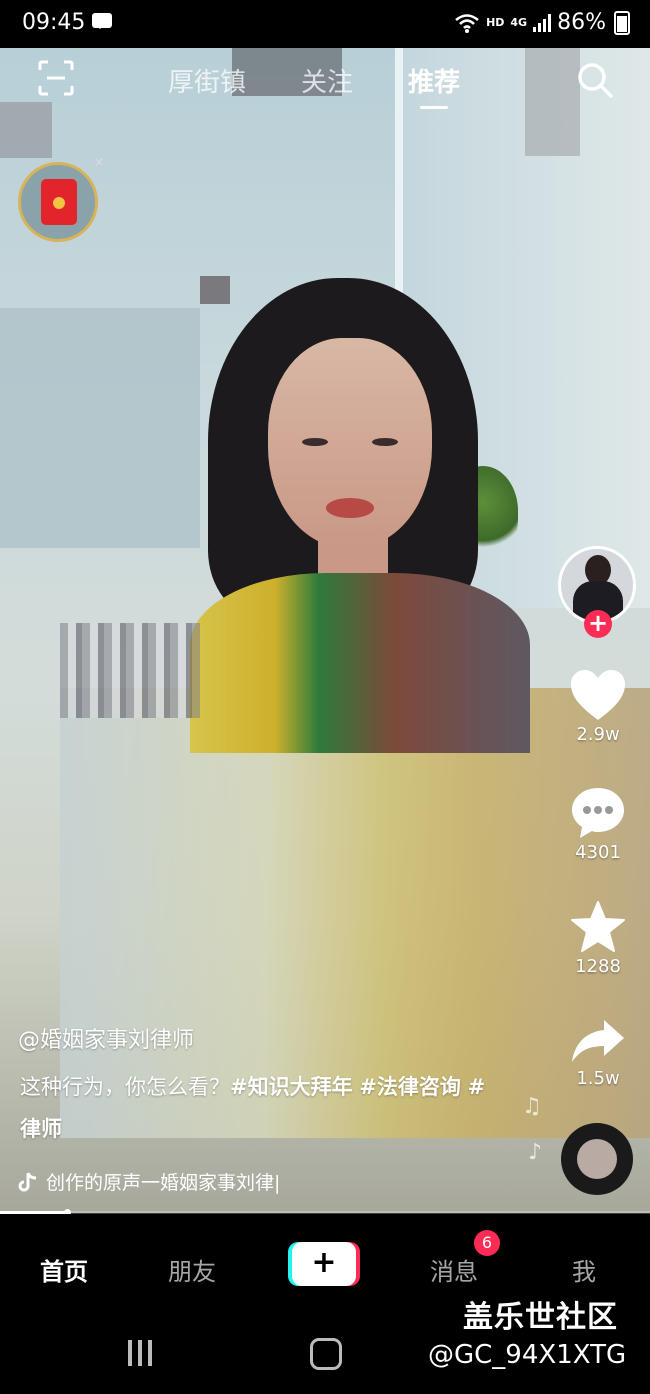 This screenshot has height=1394, width=650. What do you see at coordinates (324, 1264) in the screenshot?
I see `create-button: +` at bounding box center [324, 1264].